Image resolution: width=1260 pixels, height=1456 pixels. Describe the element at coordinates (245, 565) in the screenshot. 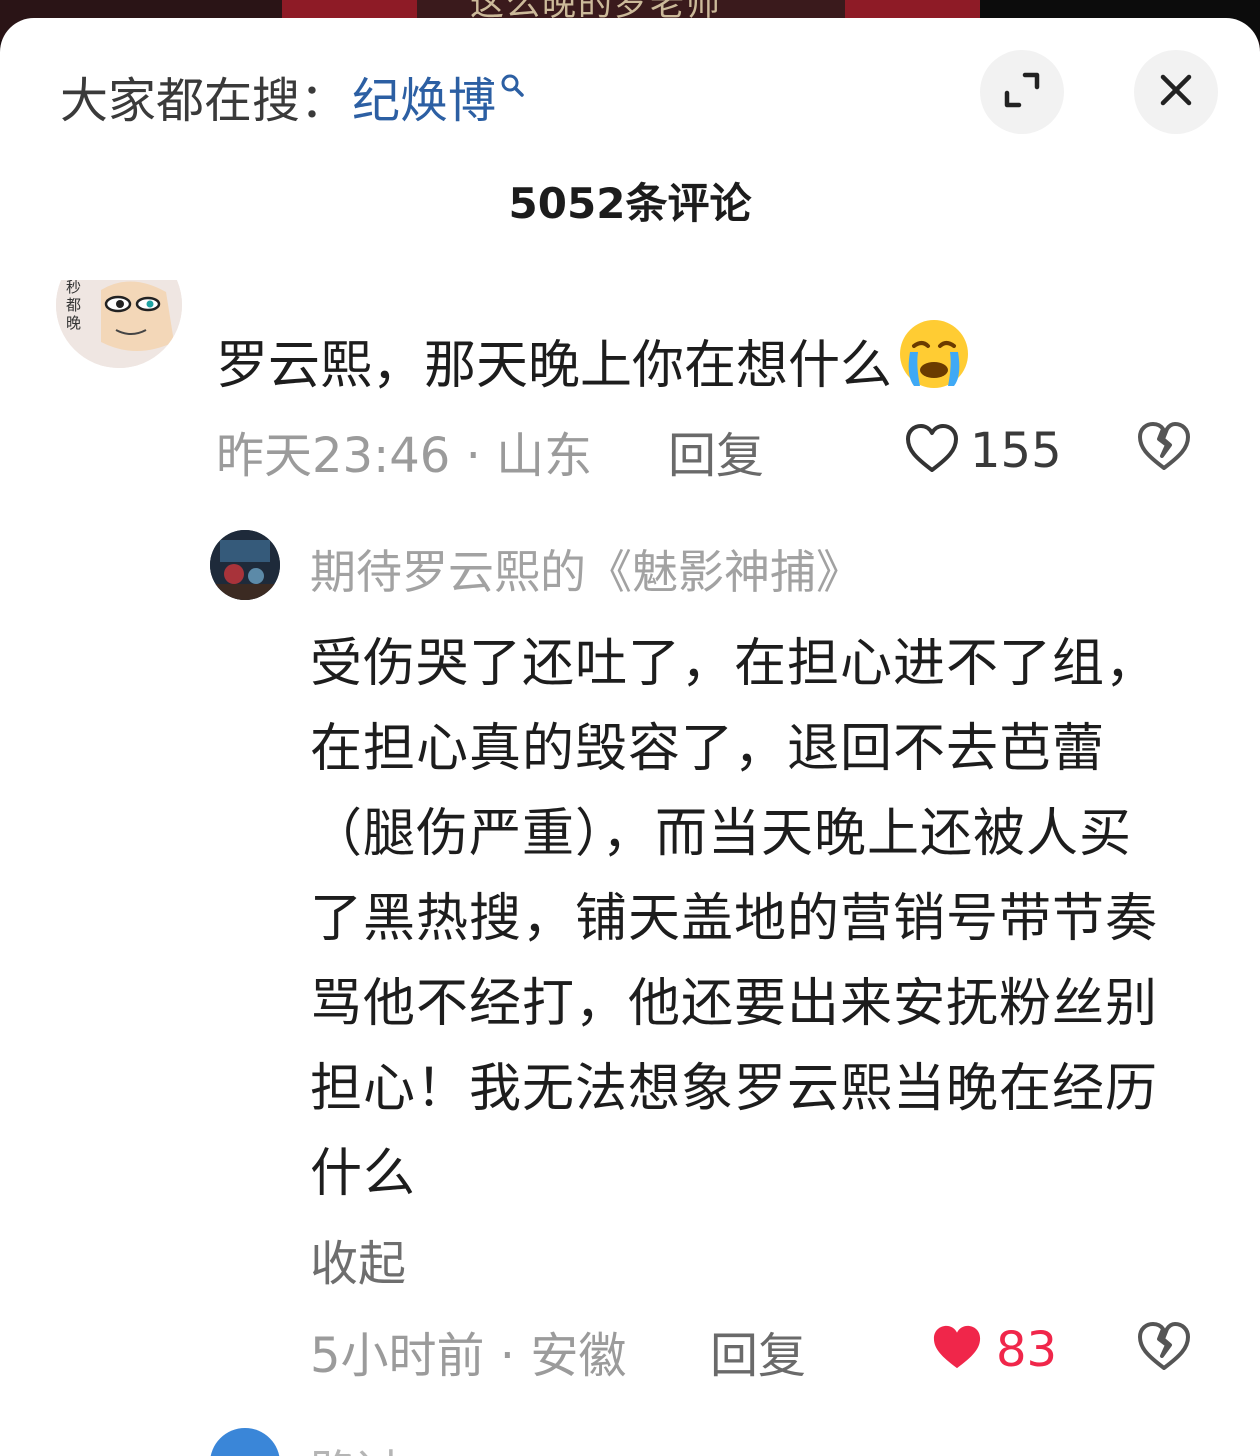

I see `reply-avatar` at that location.